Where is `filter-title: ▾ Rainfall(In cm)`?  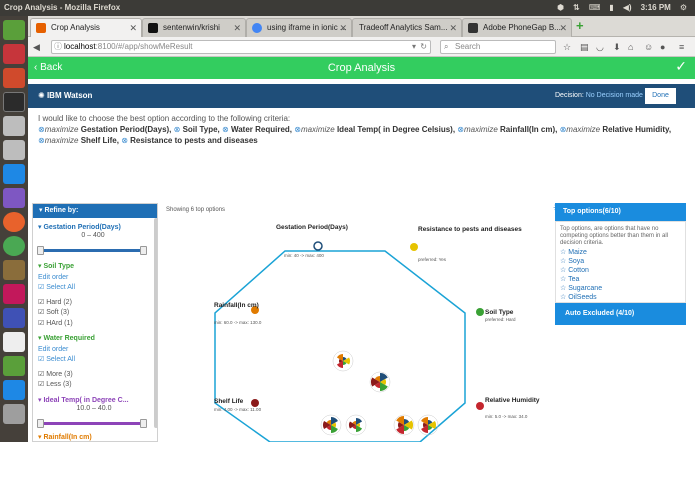 filter-title: ▾ Rainfall(In cm) is located at coordinates (93, 437).